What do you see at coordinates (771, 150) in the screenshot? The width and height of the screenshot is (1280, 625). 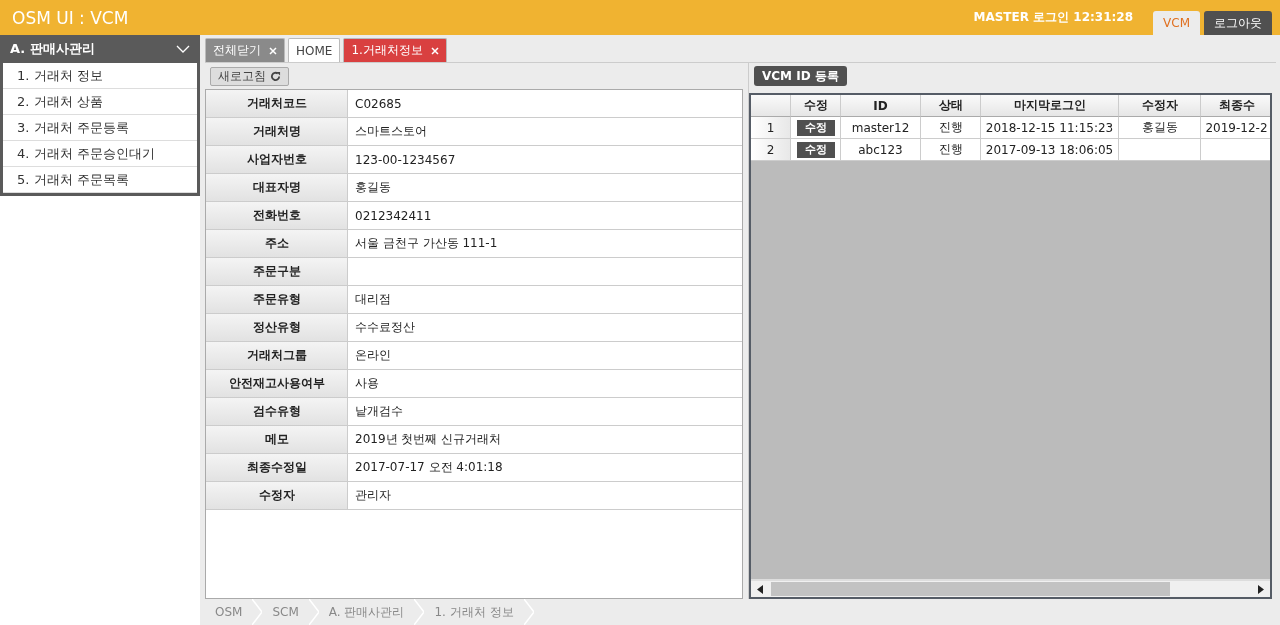 I see `row-number: 2` at bounding box center [771, 150].